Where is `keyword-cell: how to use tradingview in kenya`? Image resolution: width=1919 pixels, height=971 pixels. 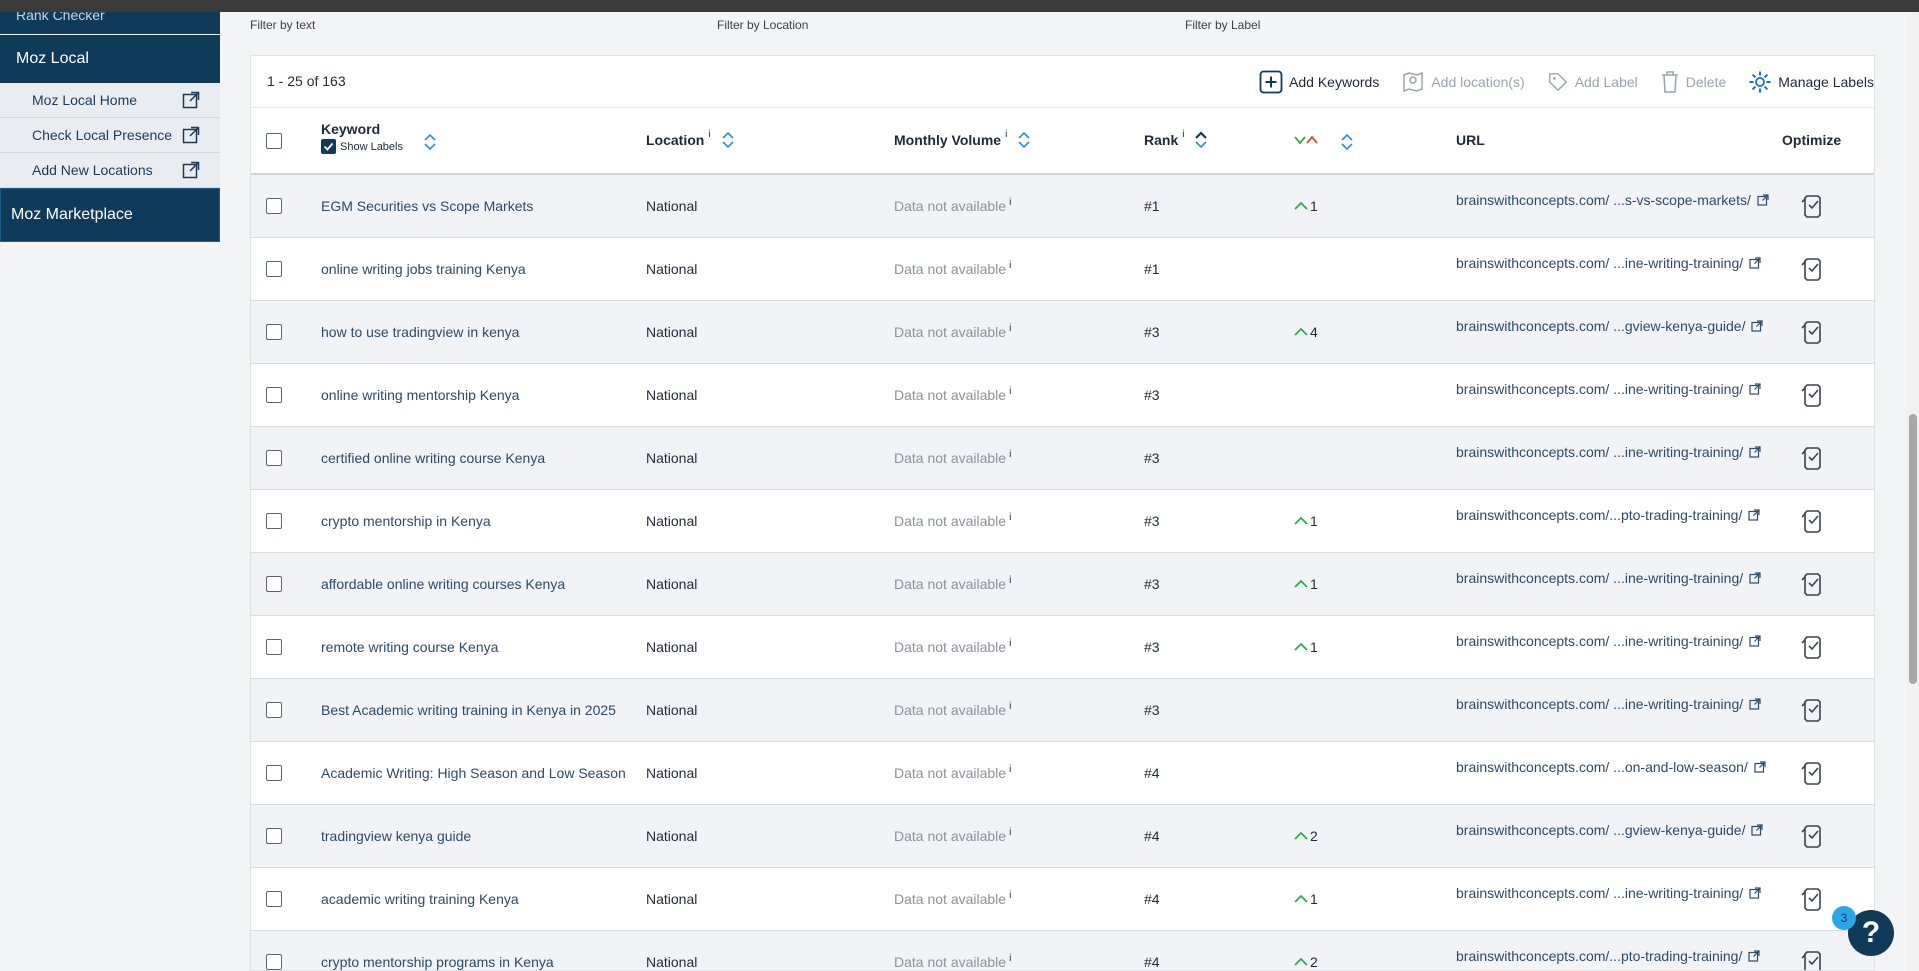 keyword-cell: how to use tradingview in kenya is located at coordinates (420, 332).